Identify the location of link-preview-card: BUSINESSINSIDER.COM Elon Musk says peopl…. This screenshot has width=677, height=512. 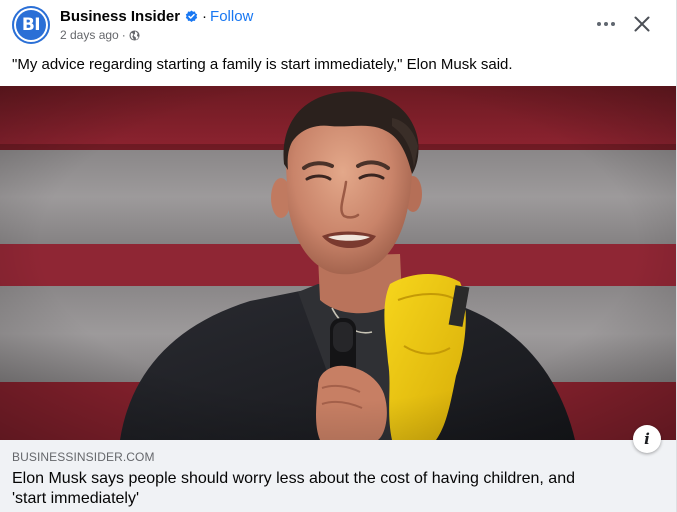
(338, 476).